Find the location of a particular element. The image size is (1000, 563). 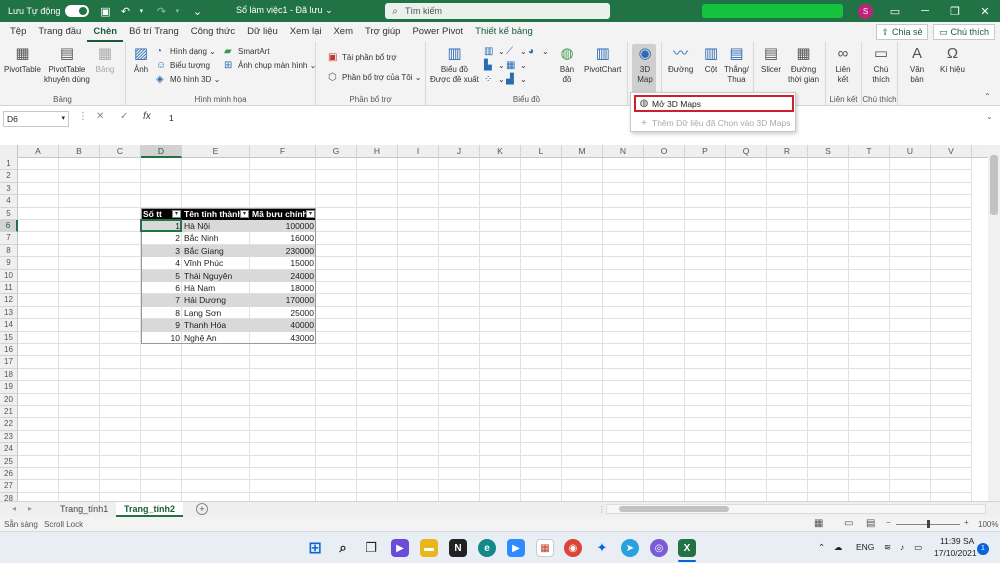

zoom-slider-thumb is located at coordinates (928, 524).